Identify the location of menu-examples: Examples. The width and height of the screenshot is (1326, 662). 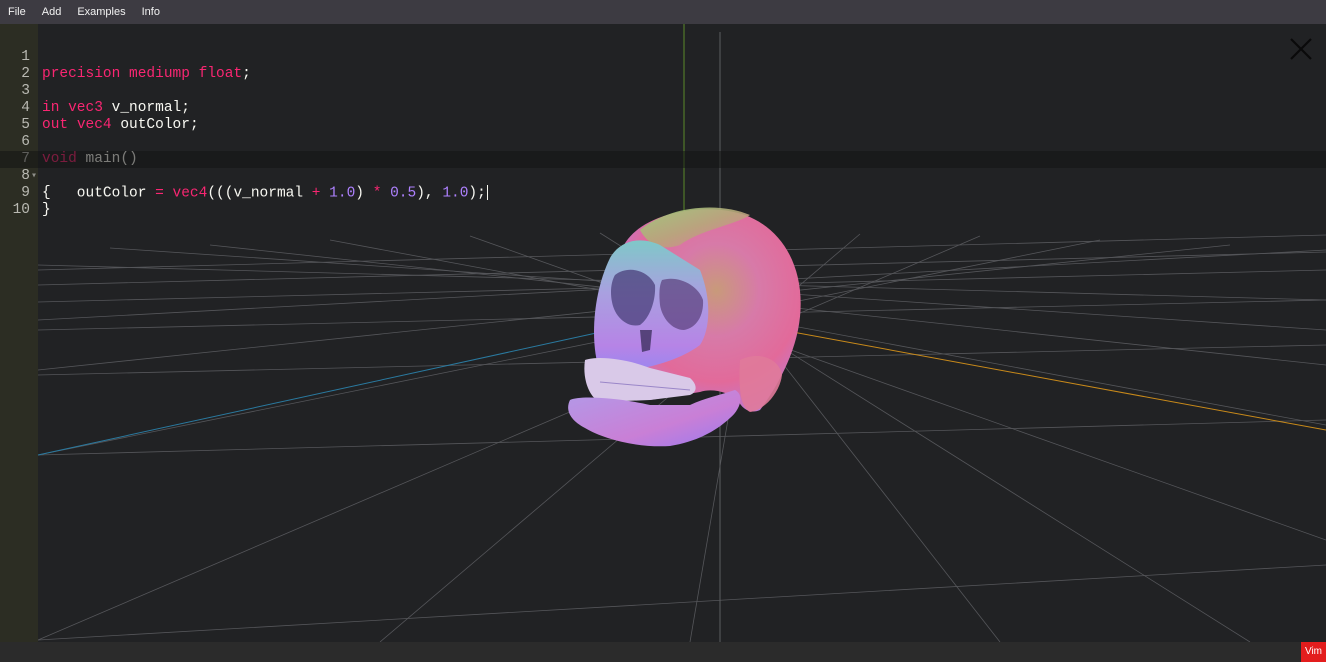
(101, 12).